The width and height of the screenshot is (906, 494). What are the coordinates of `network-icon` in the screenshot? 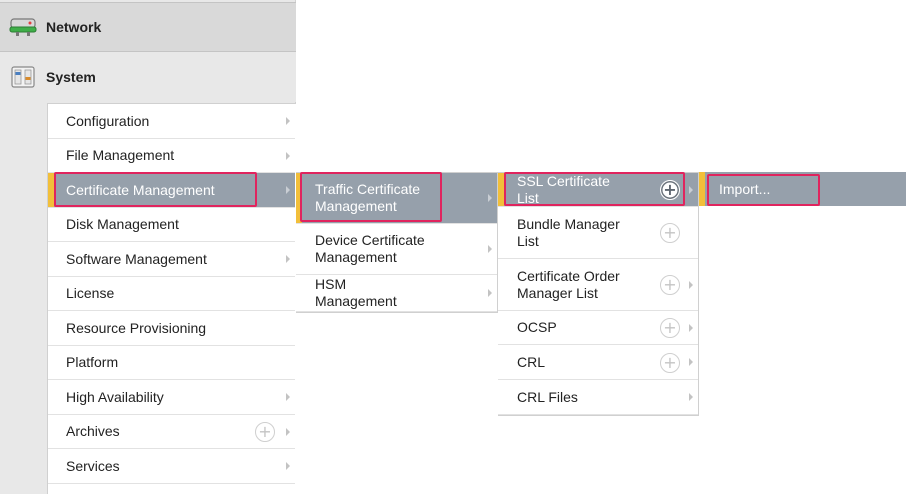 It's located at (23, 27).